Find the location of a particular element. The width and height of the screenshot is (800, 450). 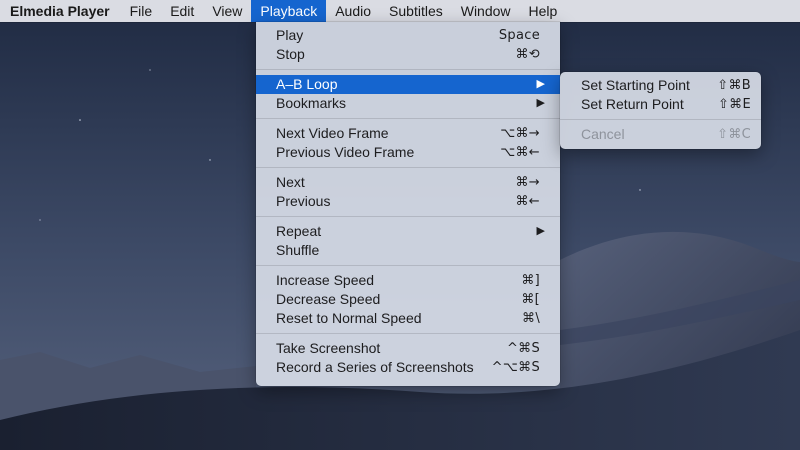

menu-item-shortcut: ⌘] is located at coordinates (530, 280).